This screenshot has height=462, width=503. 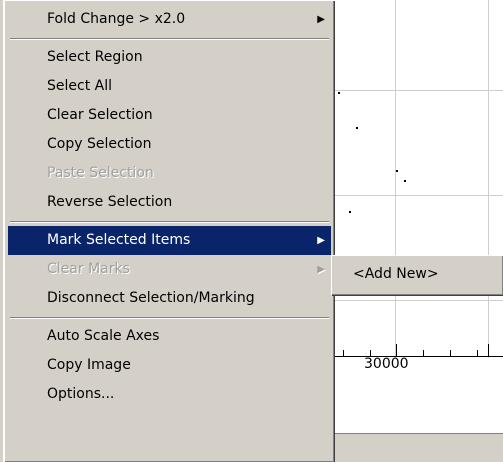 What do you see at coordinates (416, 447) in the screenshot?
I see `status-strip` at bounding box center [416, 447].